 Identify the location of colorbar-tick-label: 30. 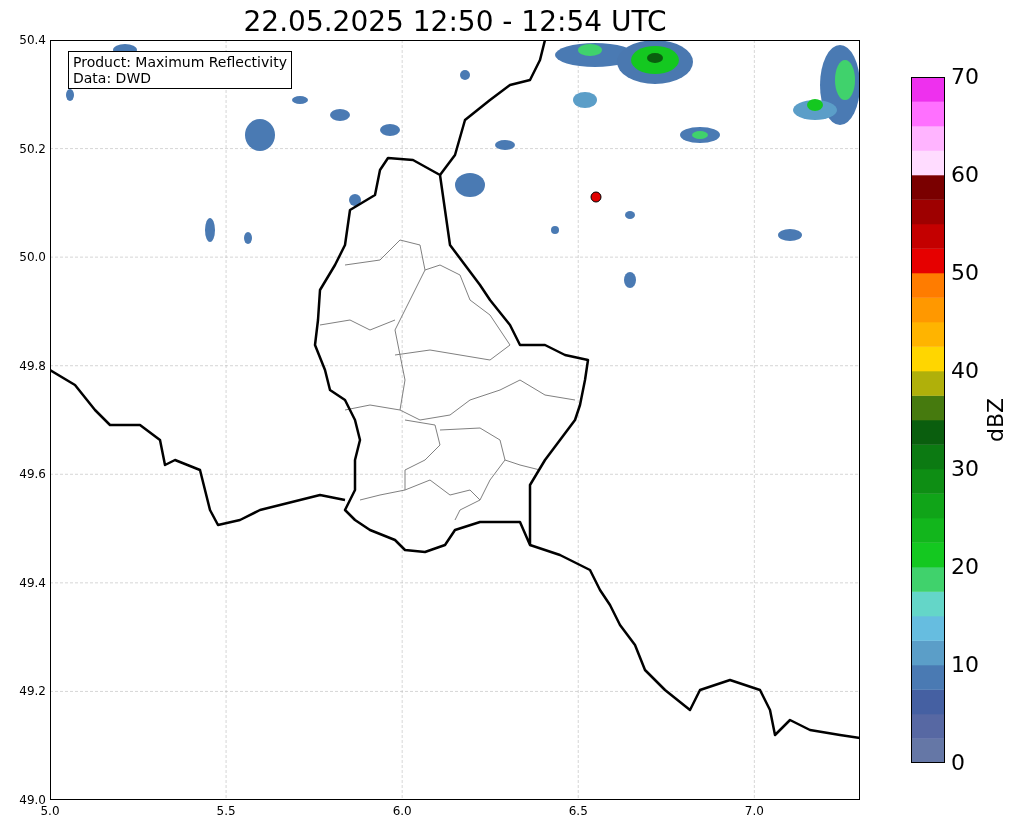
(965, 469).